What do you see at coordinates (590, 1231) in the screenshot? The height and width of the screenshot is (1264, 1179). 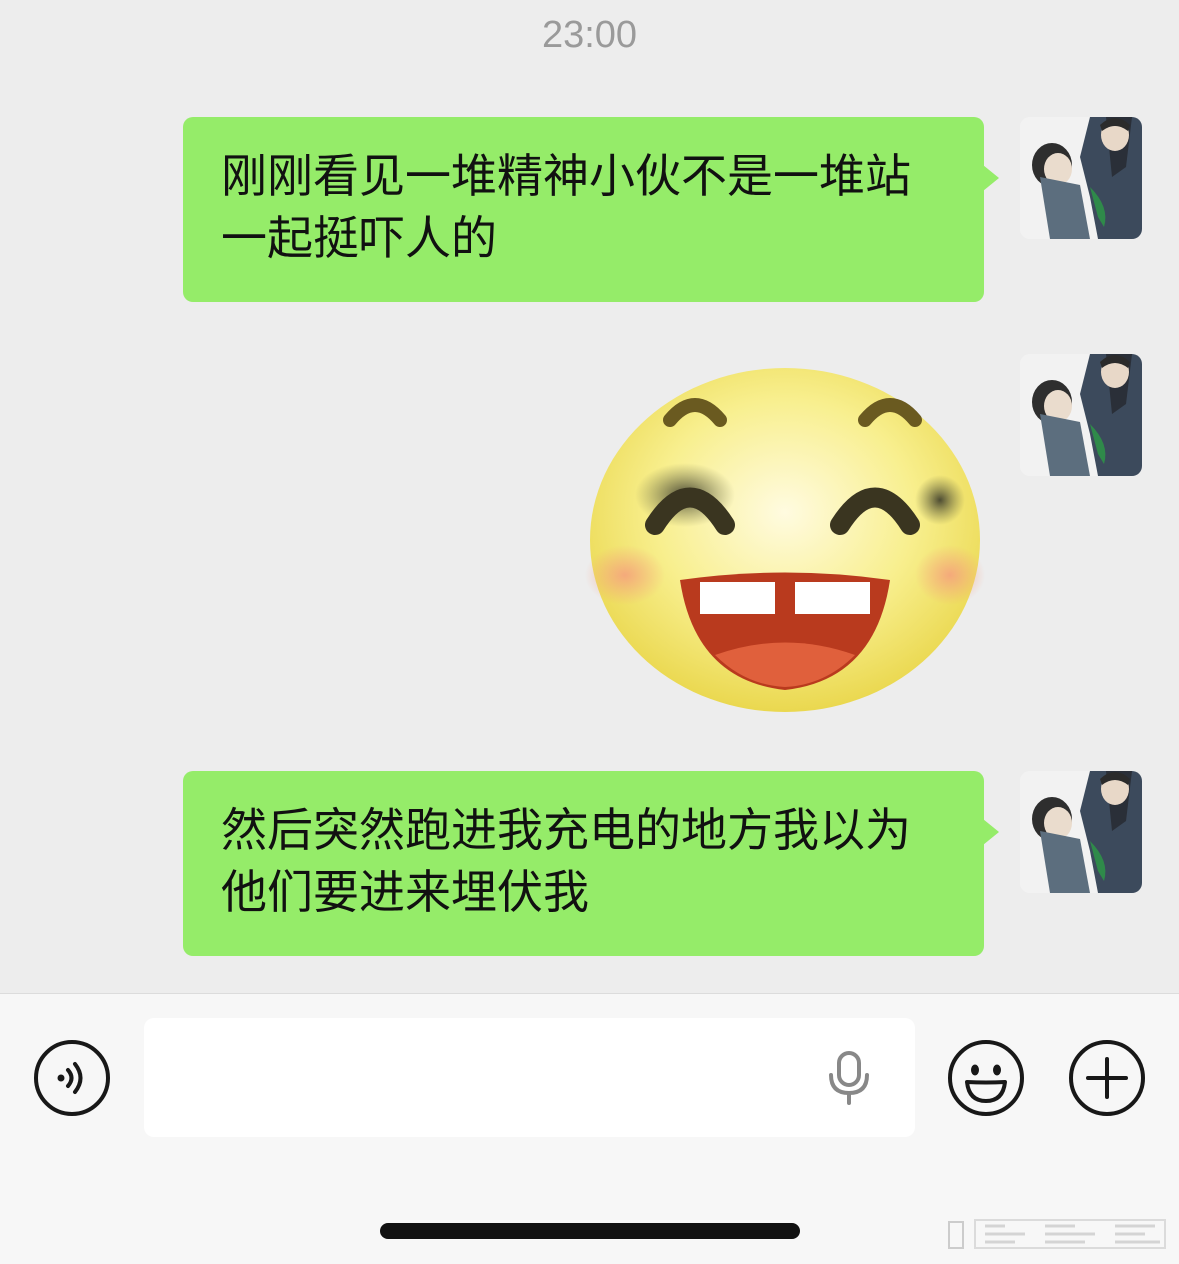 I see `home-indicator` at bounding box center [590, 1231].